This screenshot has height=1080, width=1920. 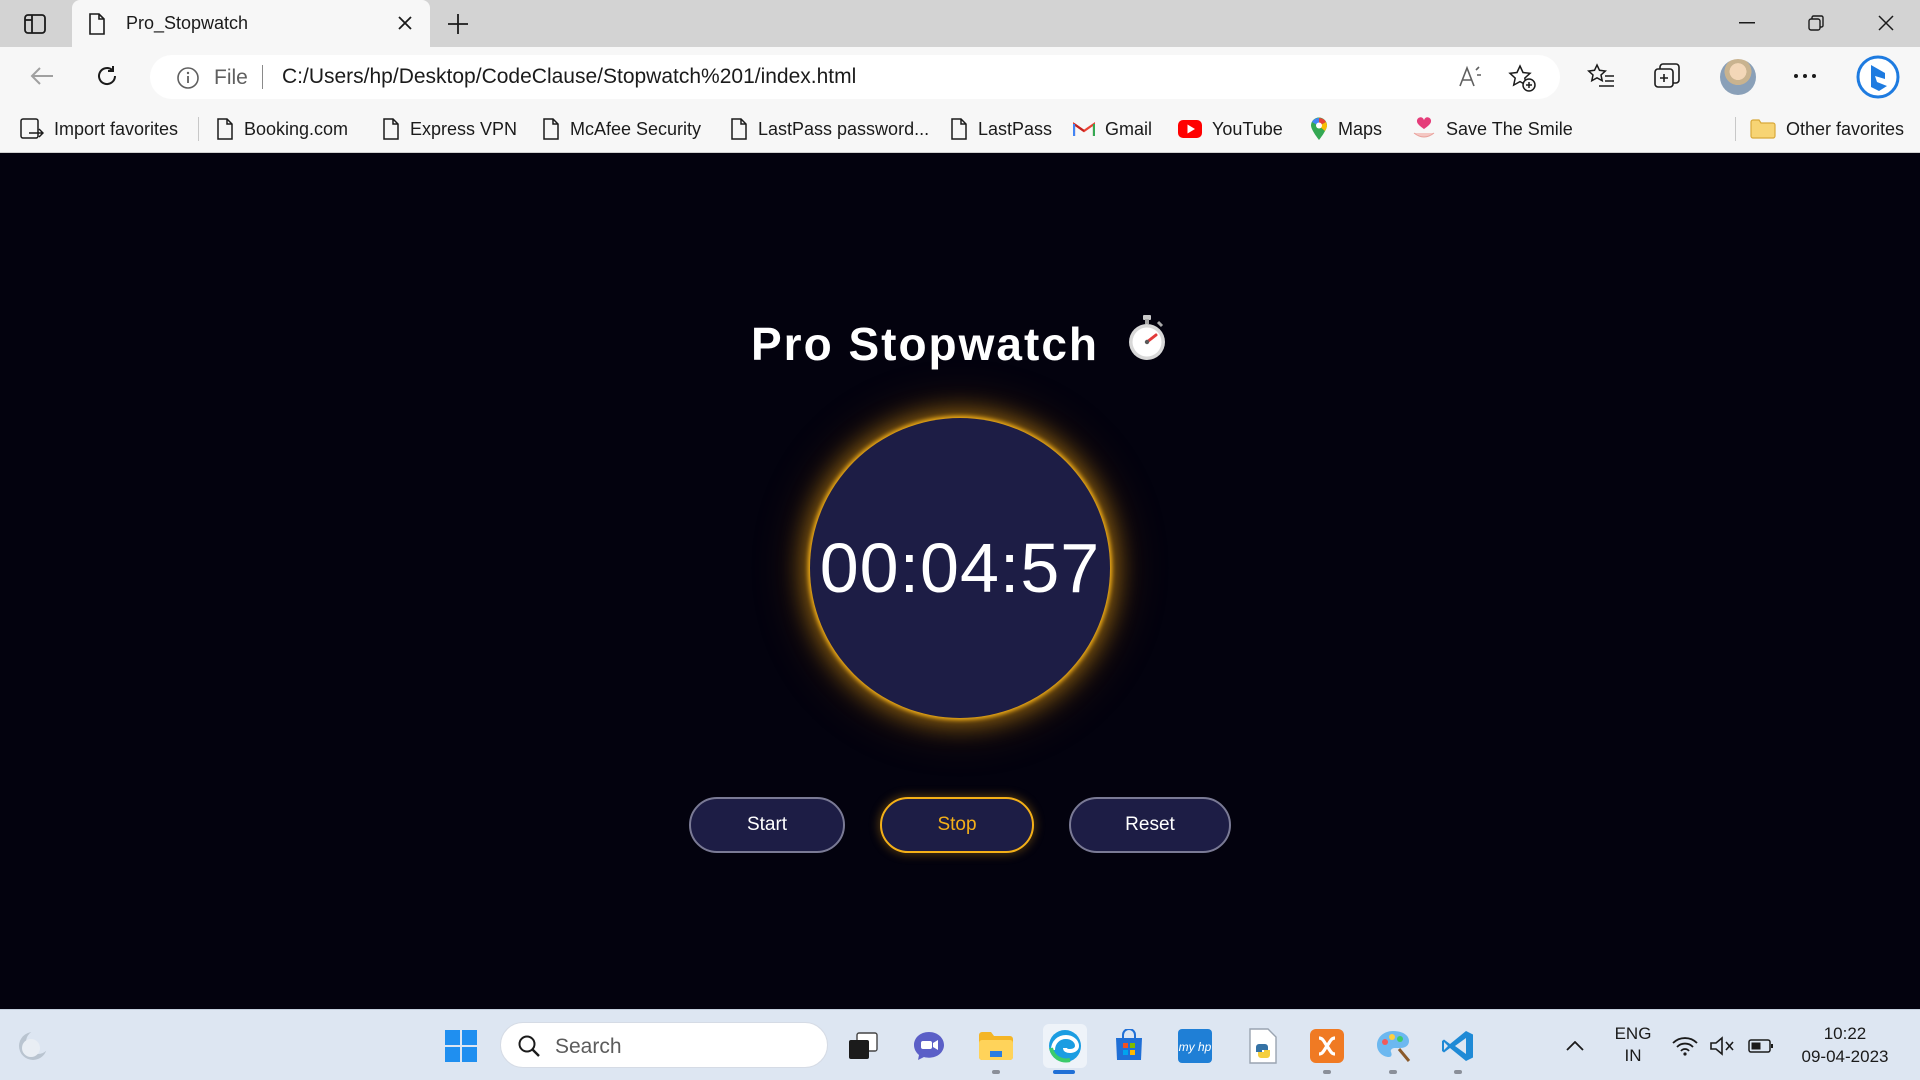 I want to click on refresh-button, so click(x=107, y=76).